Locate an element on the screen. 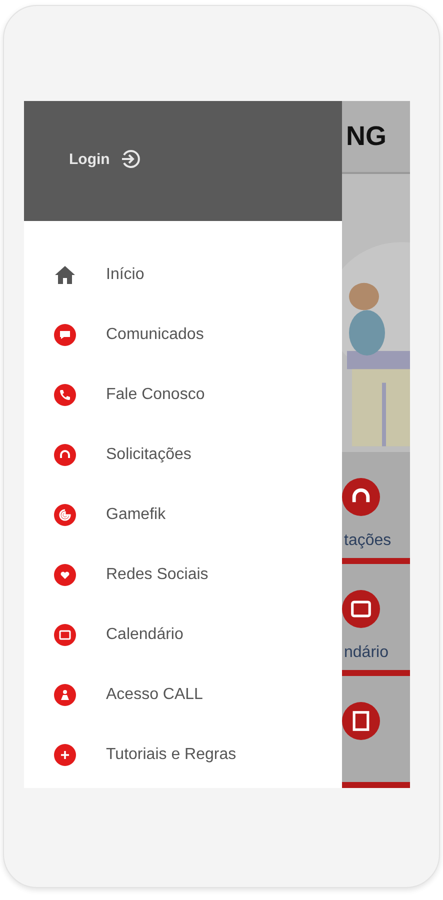 Image resolution: width=443 pixels, height=900 pixels. chat-icon is located at coordinates (65, 335).